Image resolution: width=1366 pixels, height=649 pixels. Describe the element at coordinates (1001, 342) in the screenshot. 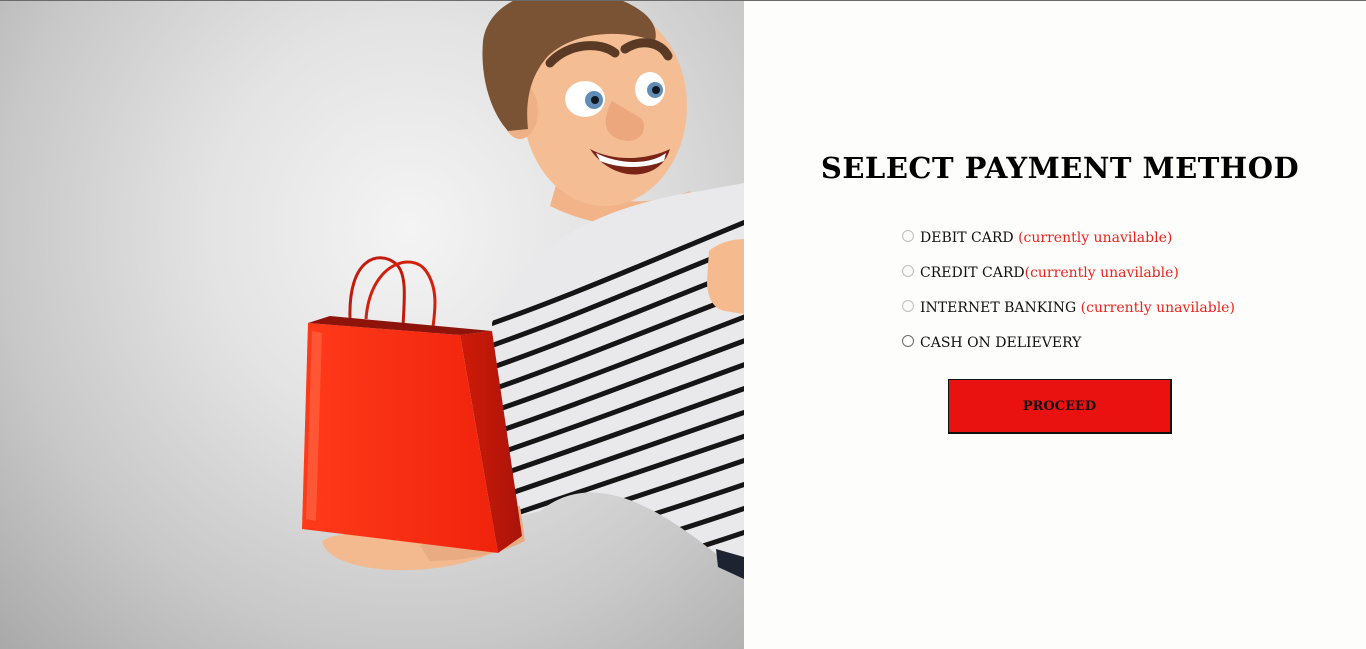

I see `cash-on-delivery-label: CASH ON DELIEVERY` at that location.